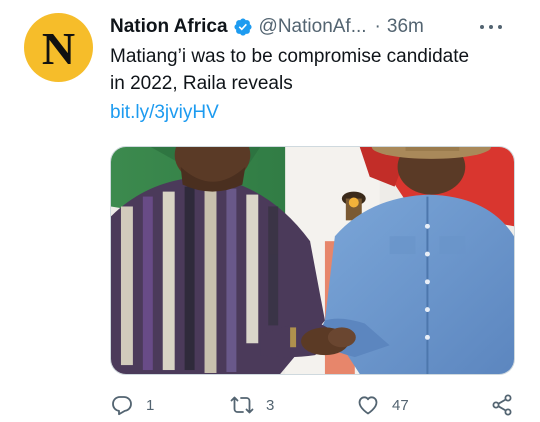 Image resolution: width=540 pixels, height=422 pixels. Describe the element at coordinates (320, 405) in the screenshot. I see `tweet-actions: 1 3 47` at that location.